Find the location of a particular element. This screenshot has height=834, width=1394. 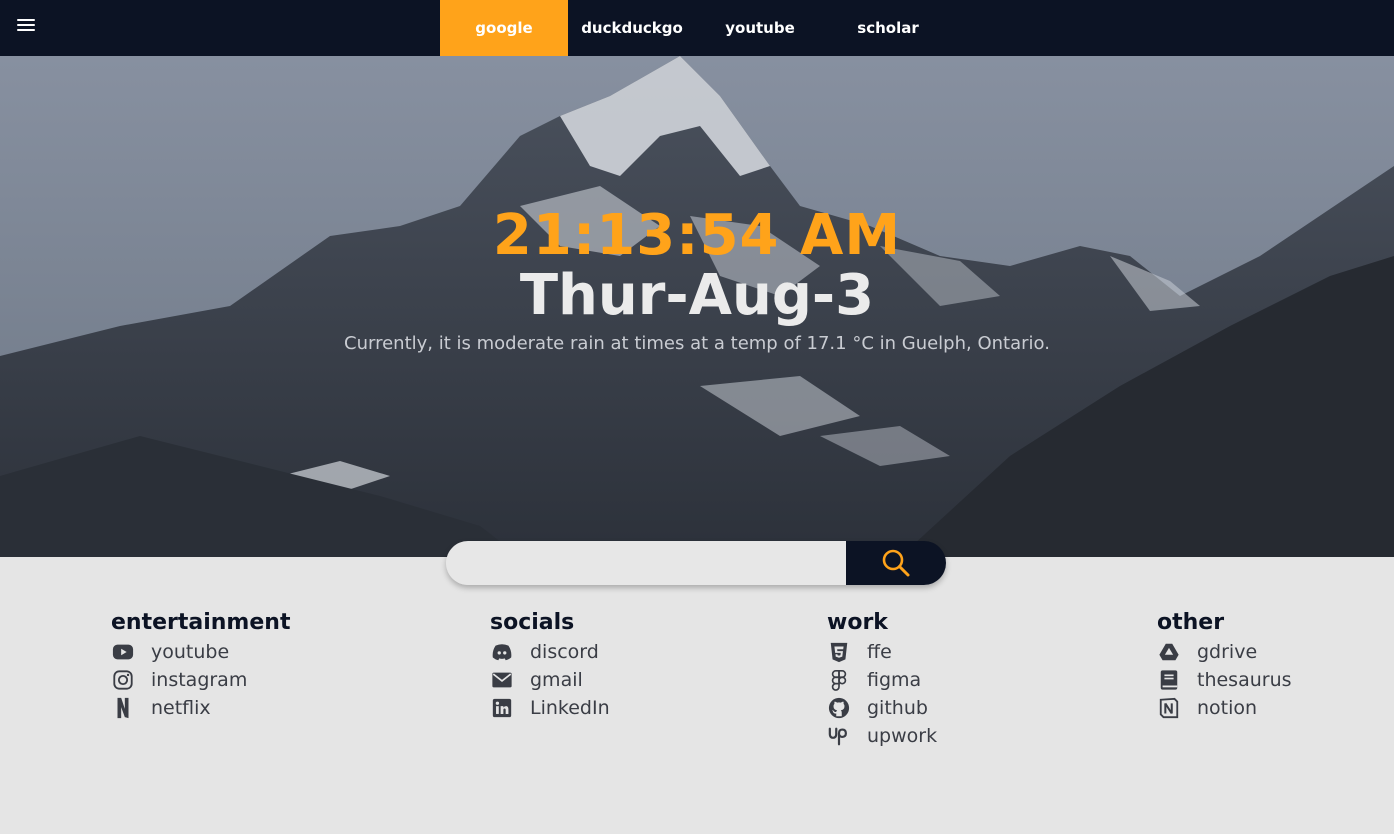

clock-time: 21:13:54 AM is located at coordinates (697, 235).